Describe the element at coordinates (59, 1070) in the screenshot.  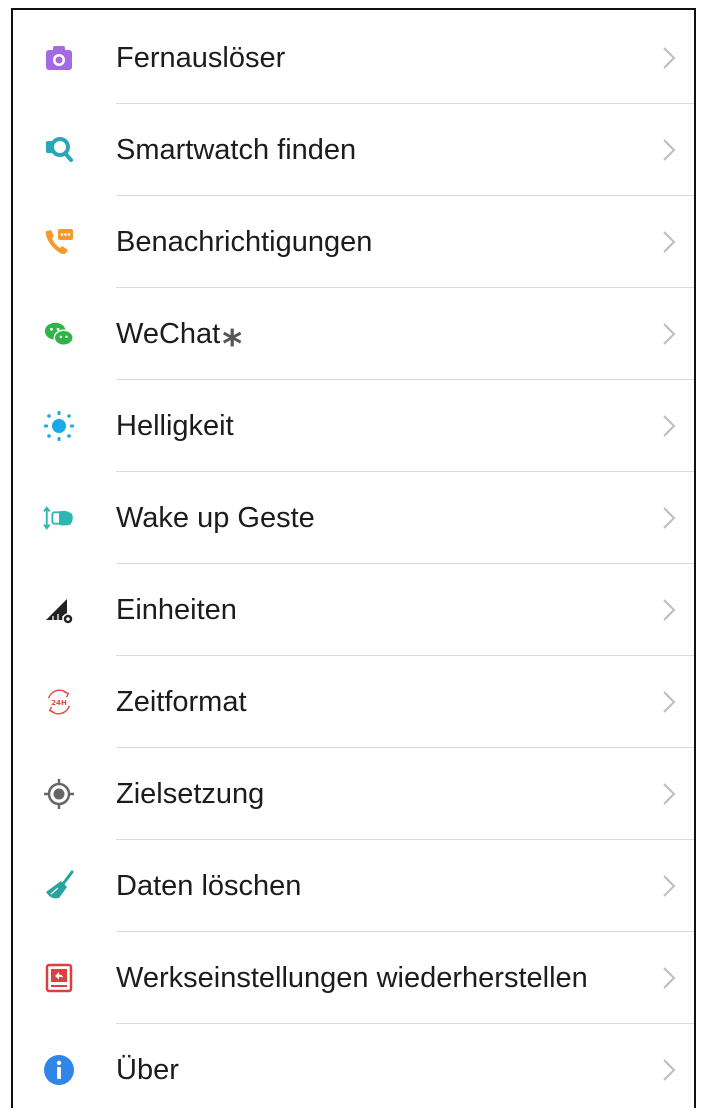
I see `info-icon` at that location.